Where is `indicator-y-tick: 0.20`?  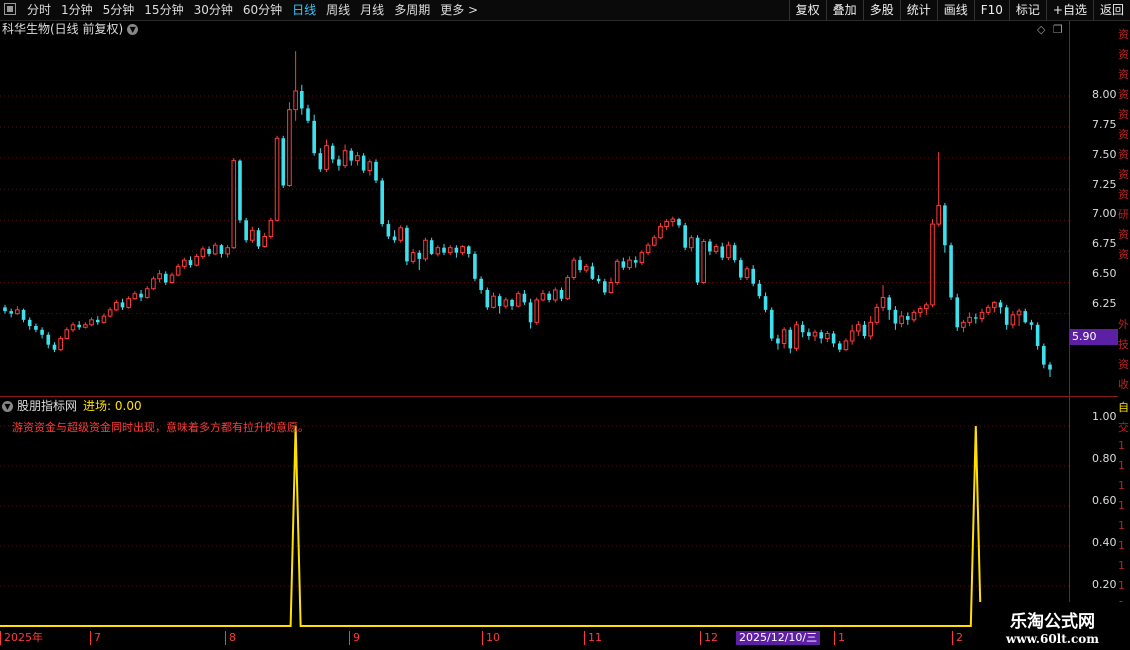 indicator-y-tick: 0.20 is located at coordinates (1104, 584).